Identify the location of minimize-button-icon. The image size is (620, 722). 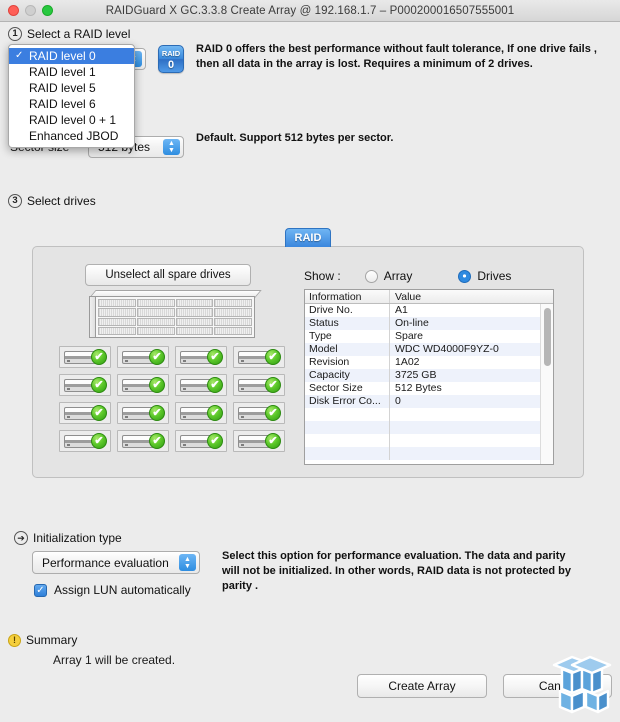
(30, 10).